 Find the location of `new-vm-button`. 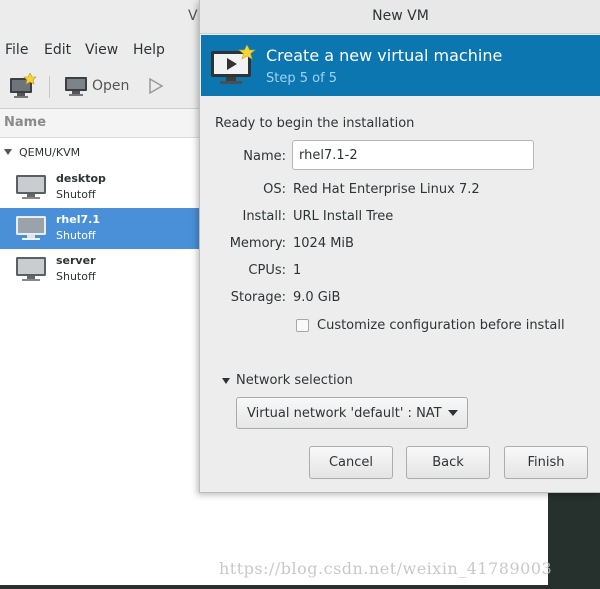

new-vm-button is located at coordinates (23, 86).